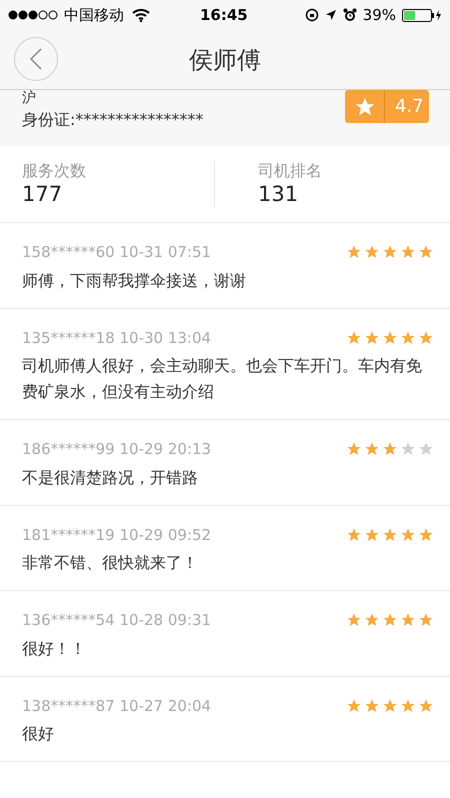 The height and width of the screenshot is (798, 450). I want to click on review-meta: 158******60 10-31 07:51, so click(117, 252).